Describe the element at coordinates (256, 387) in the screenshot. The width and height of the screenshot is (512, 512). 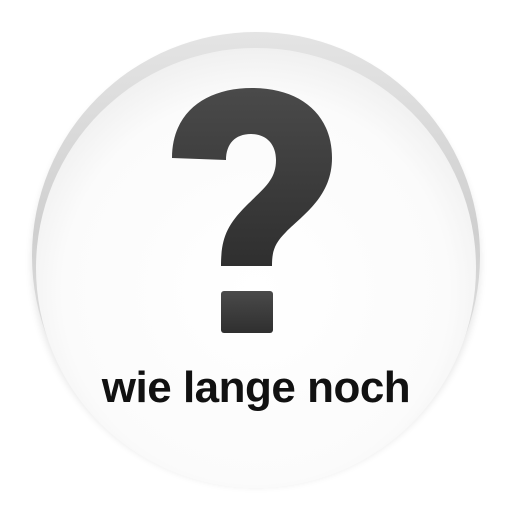
I see `app-title: wie lange noch` at that location.